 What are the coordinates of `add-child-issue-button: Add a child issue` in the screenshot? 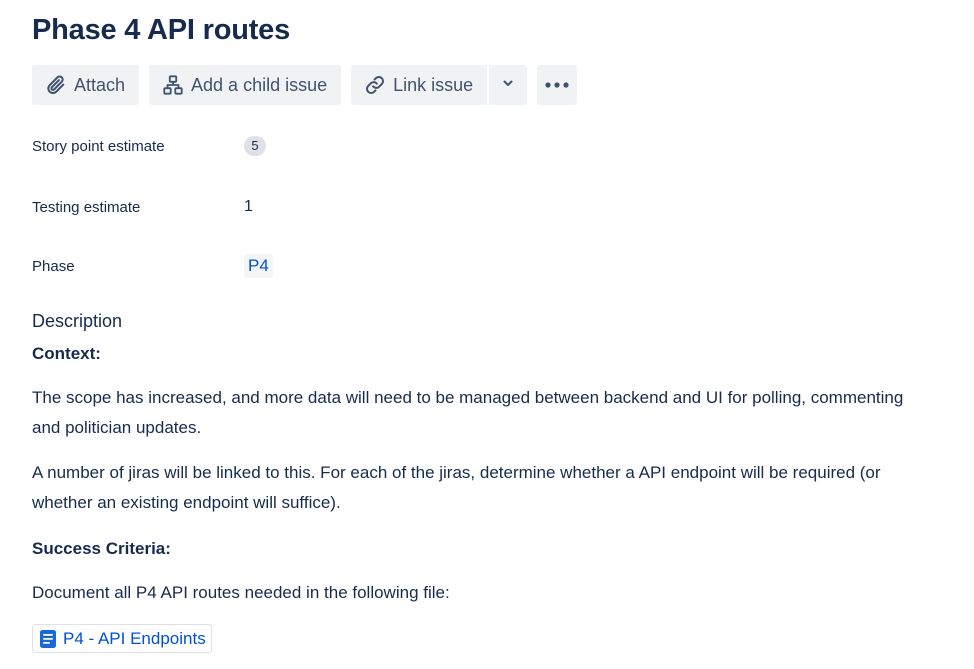 It's located at (245, 85).